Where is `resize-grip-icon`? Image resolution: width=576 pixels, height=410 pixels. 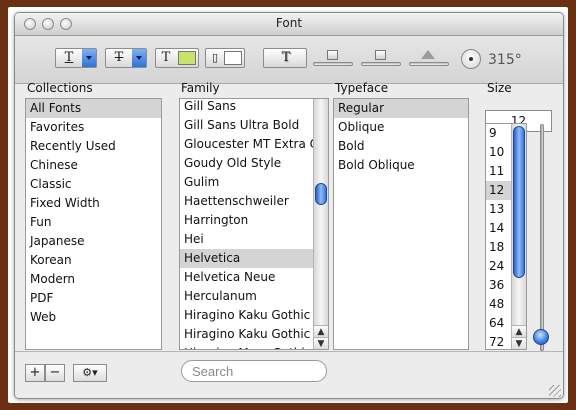 resize-grip-icon is located at coordinates (555, 391).